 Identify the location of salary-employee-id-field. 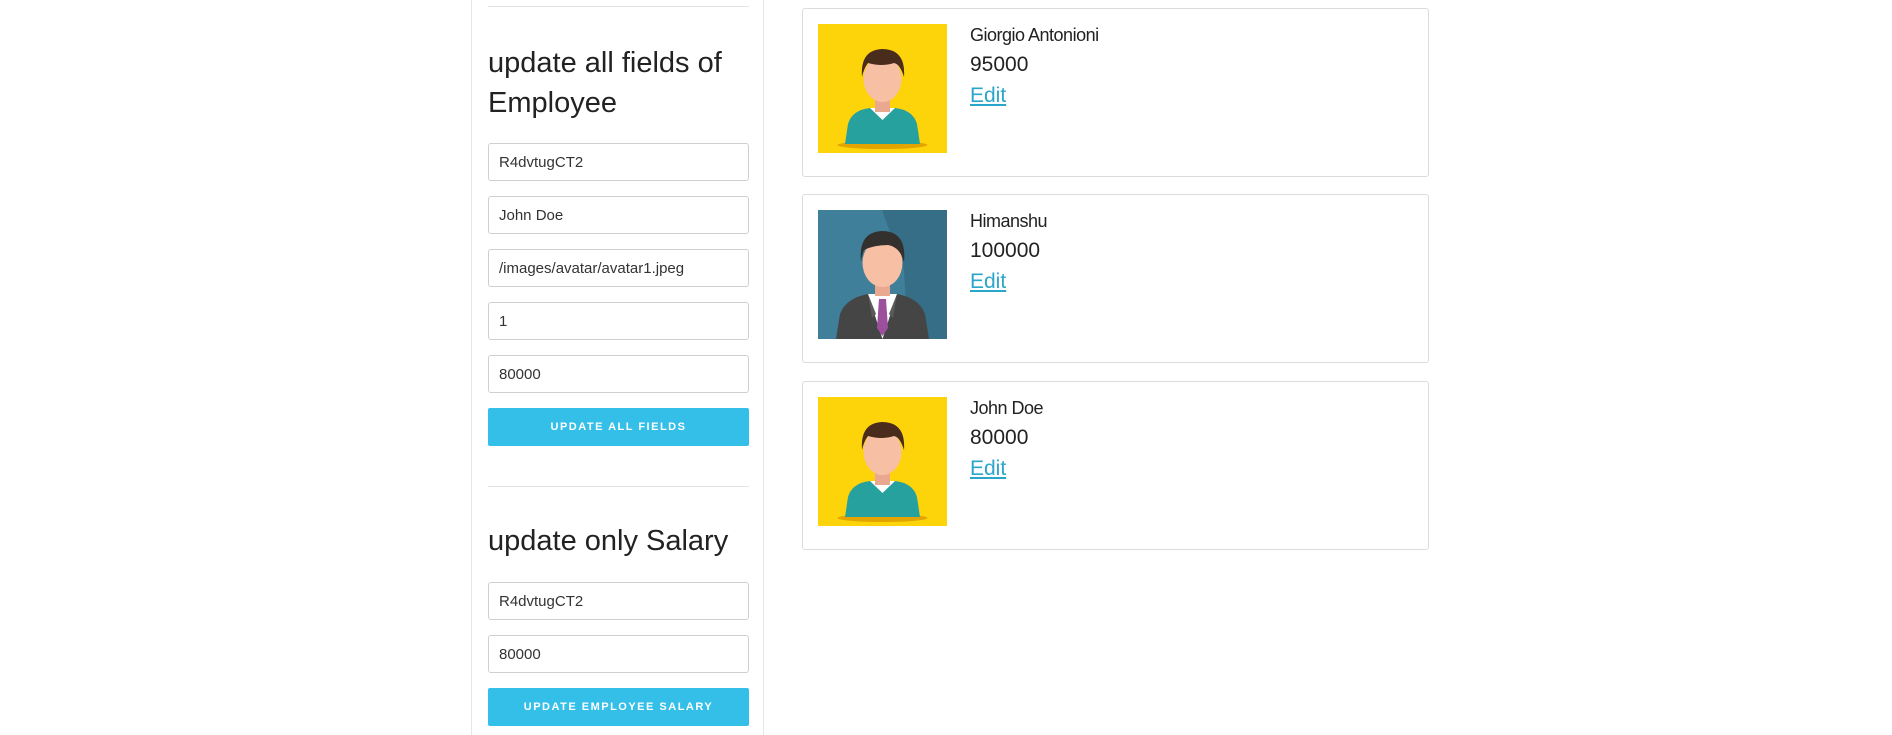
(618, 601).